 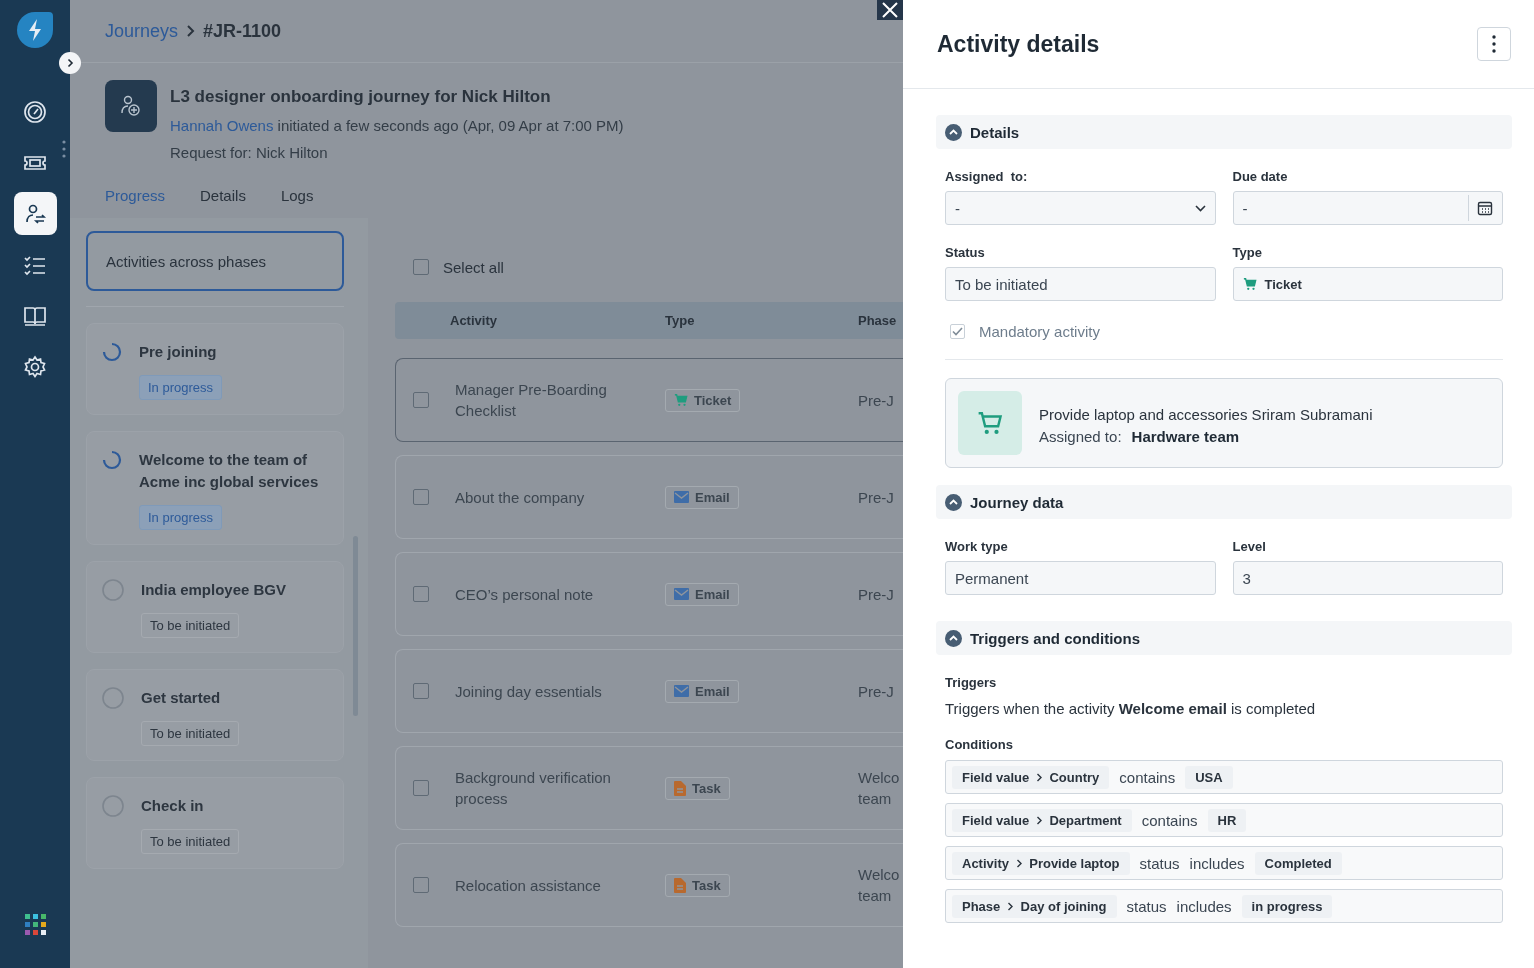 I want to click on phase-name: Welcome to the team of Acme inc global services, so click(x=229, y=471).